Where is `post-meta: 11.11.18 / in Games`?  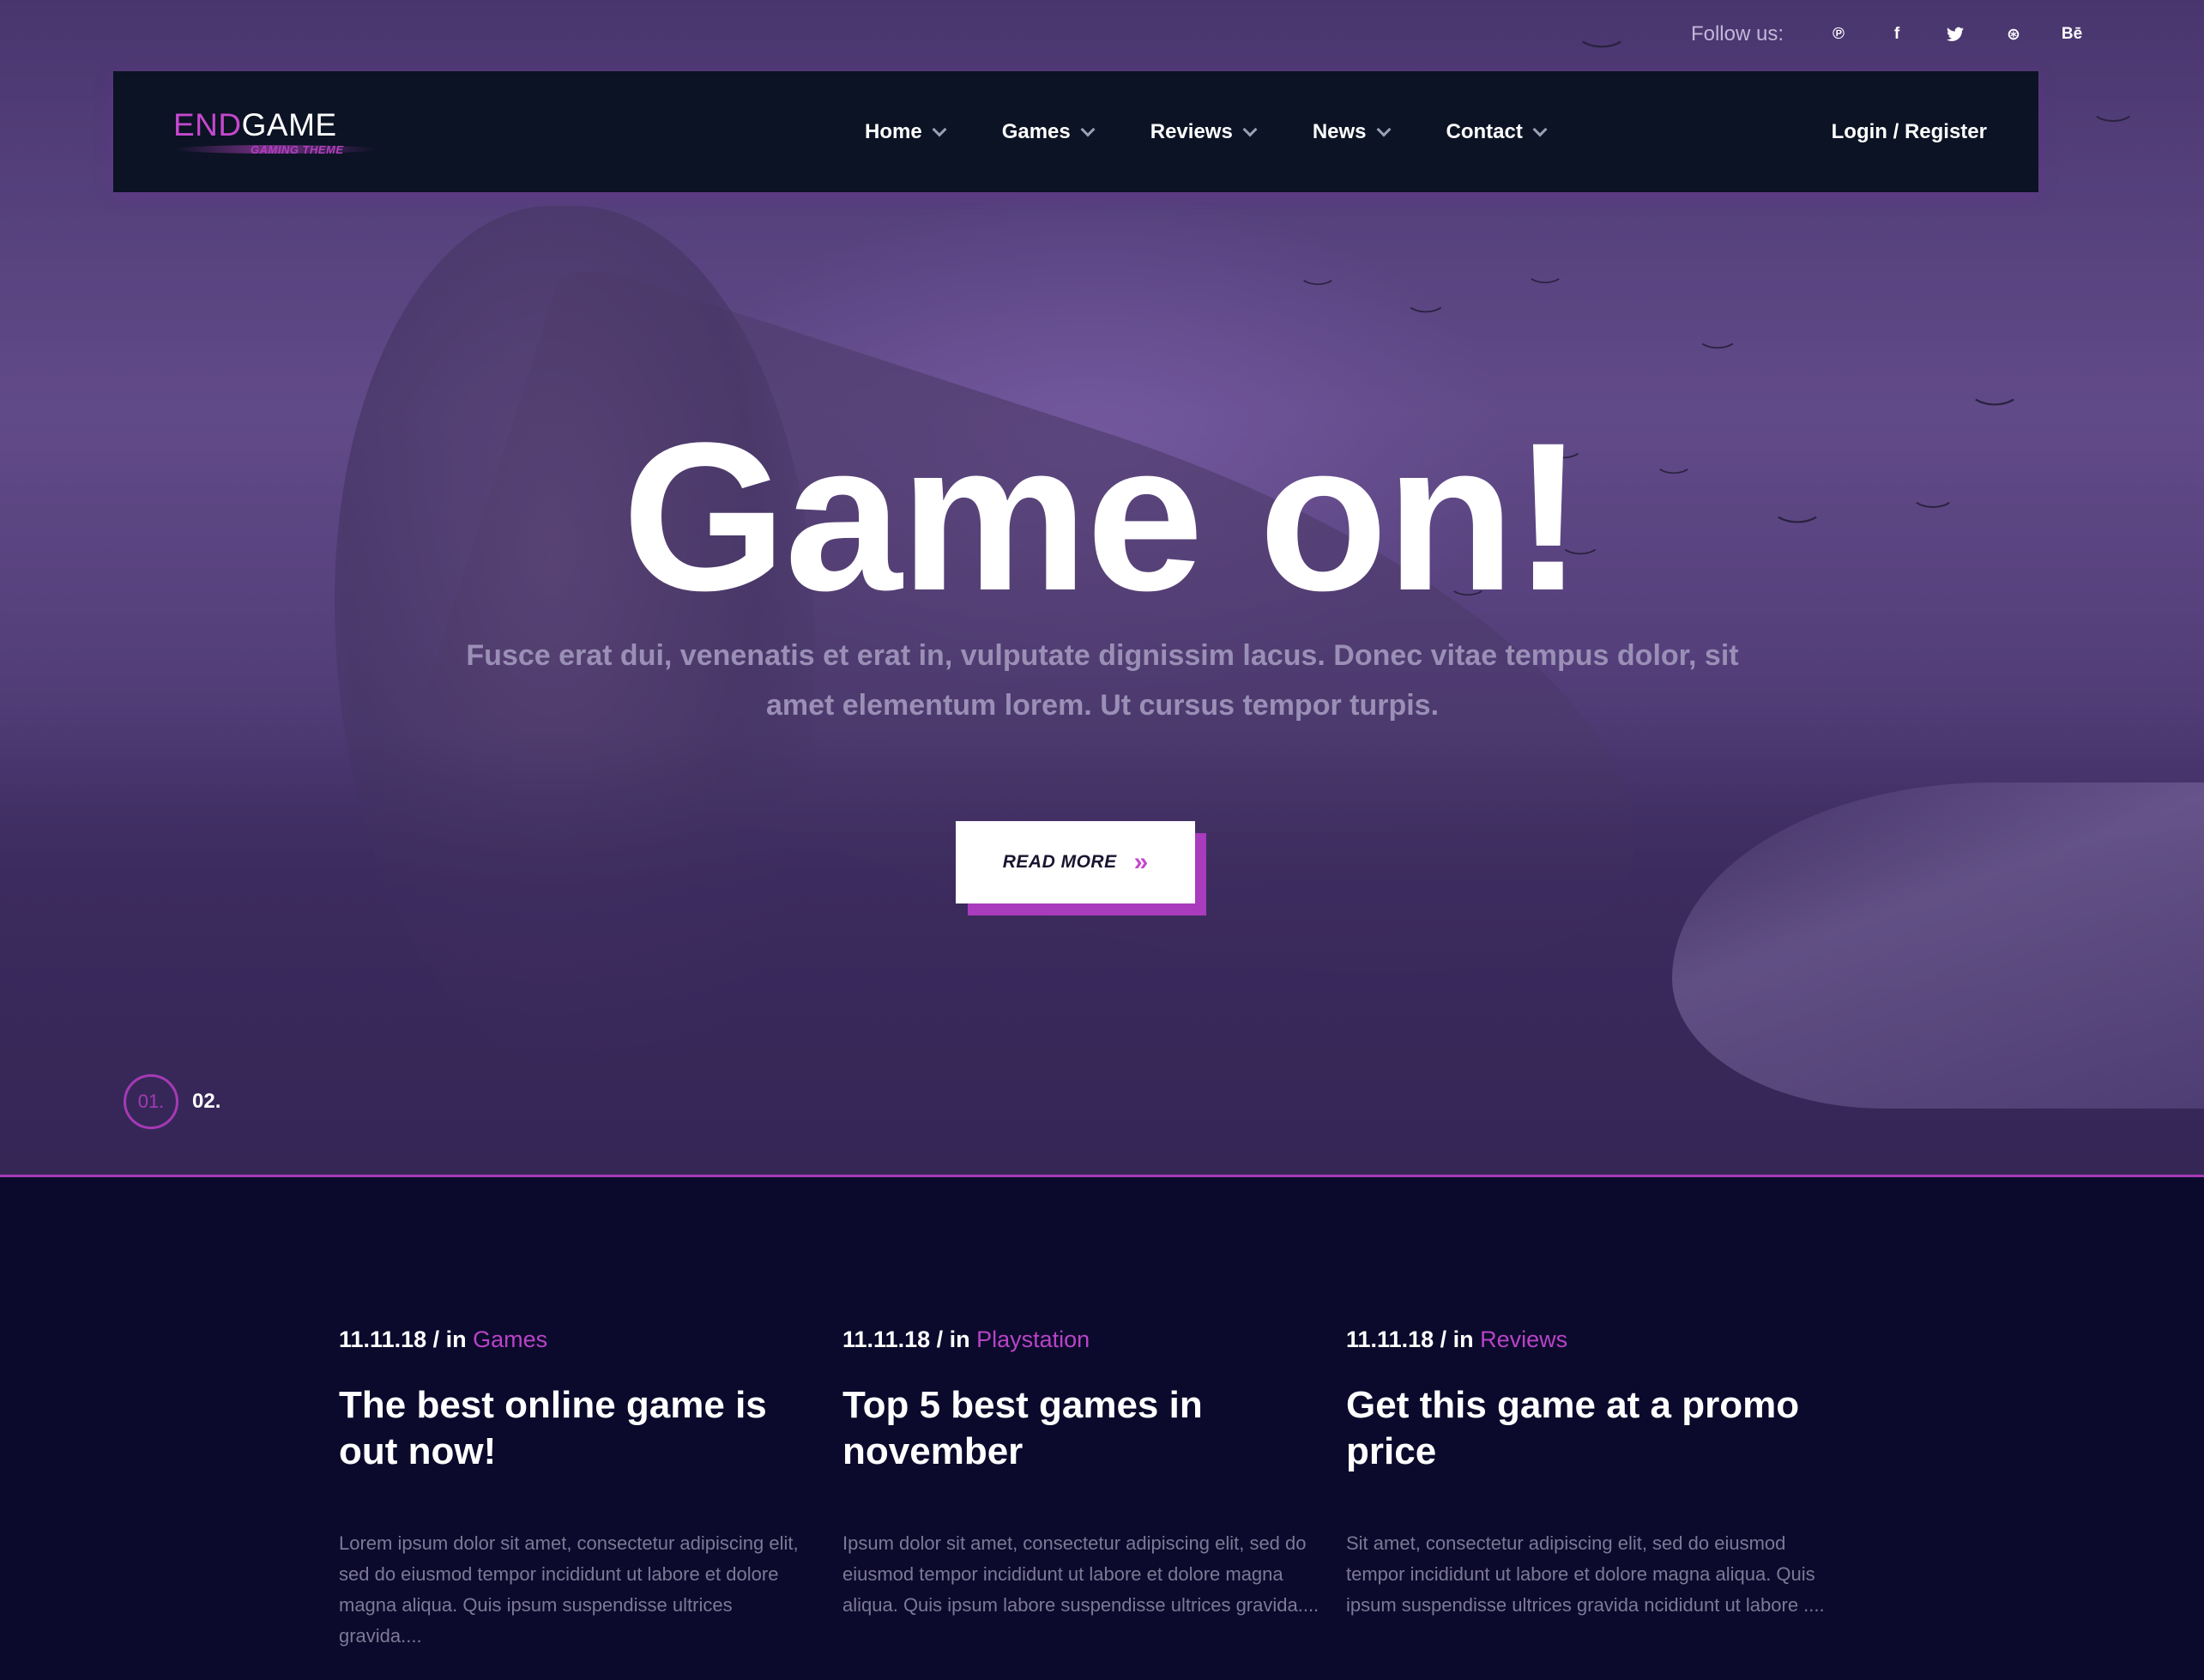
post-meta: 11.11.18 / in Games is located at coordinates (579, 1339).